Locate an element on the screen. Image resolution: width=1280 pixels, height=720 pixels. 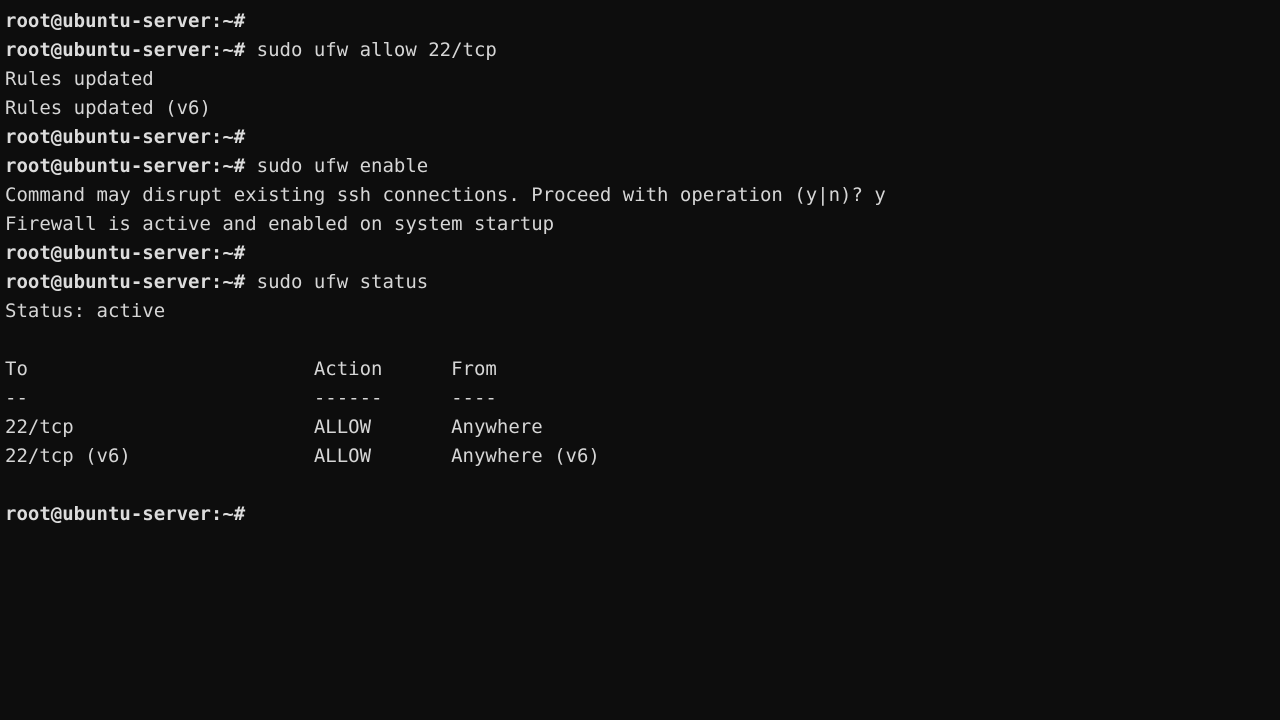
table-row: 22/tcp (v6) ALLOW Anywhere (v6) is located at coordinates (642, 456).